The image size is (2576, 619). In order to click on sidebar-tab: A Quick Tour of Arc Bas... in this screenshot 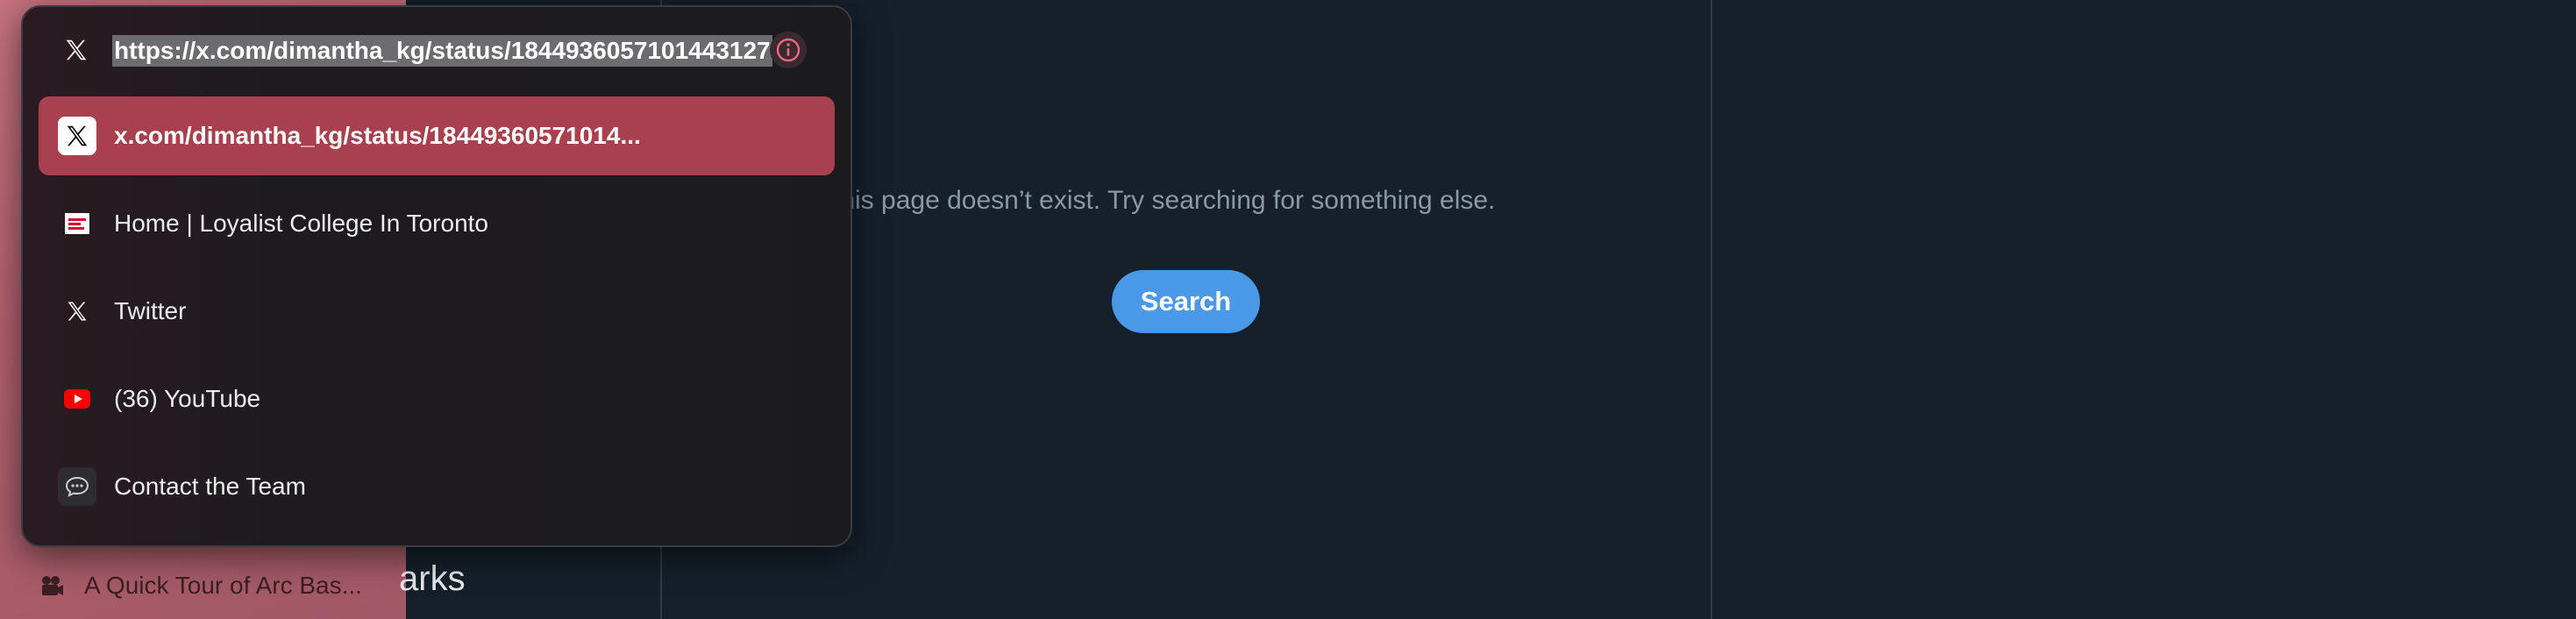, I will do `click(203, 585)`.